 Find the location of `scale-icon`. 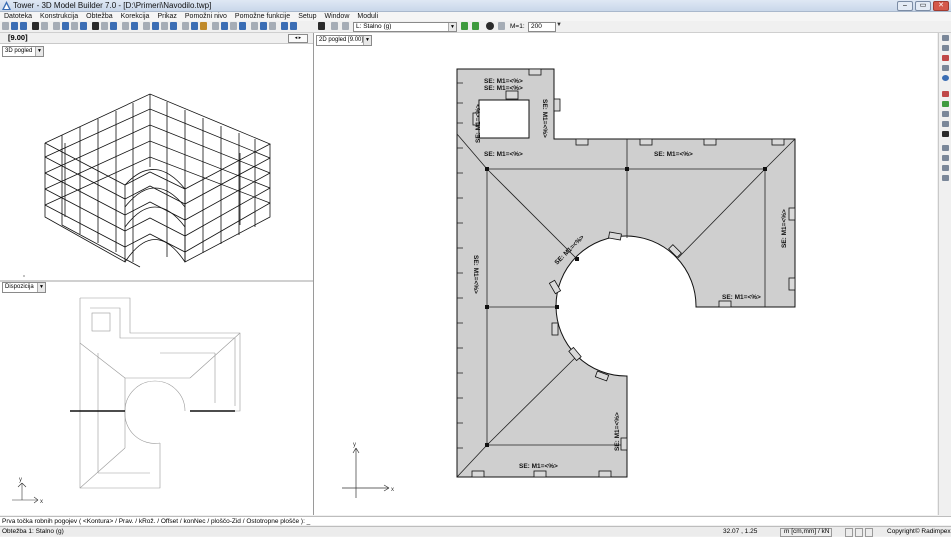

scale-icon is located at coordinates (173, 26).